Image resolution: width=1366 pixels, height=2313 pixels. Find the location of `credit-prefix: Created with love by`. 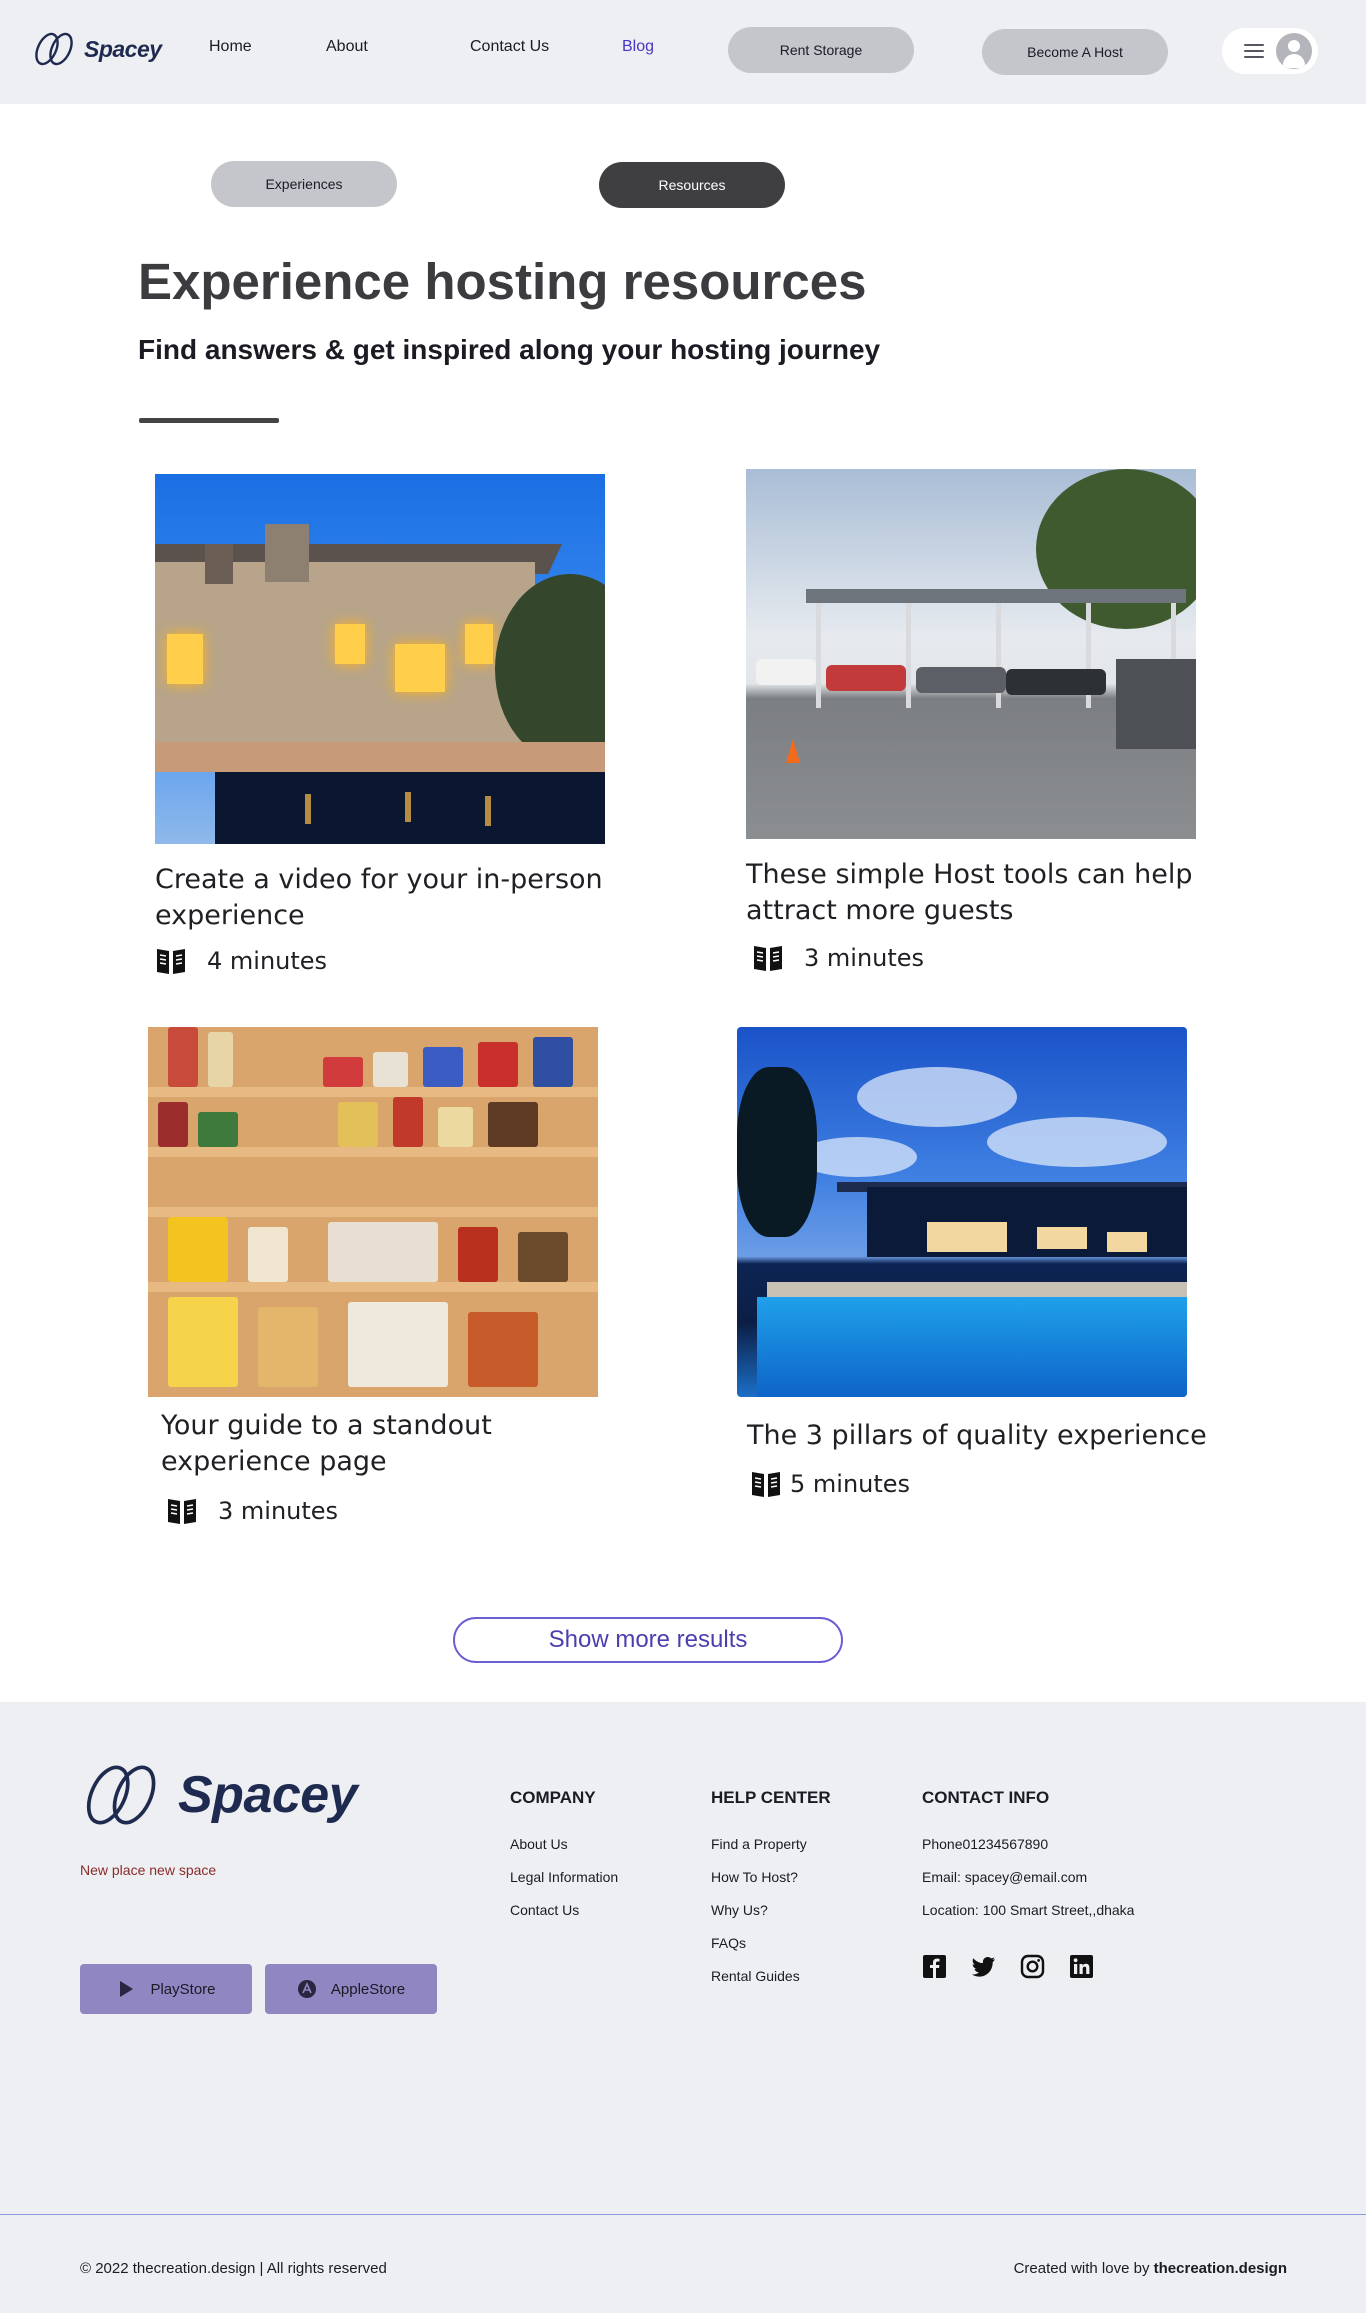

credit-prefix: Created with love by is located at coordinates (1083, 2268).